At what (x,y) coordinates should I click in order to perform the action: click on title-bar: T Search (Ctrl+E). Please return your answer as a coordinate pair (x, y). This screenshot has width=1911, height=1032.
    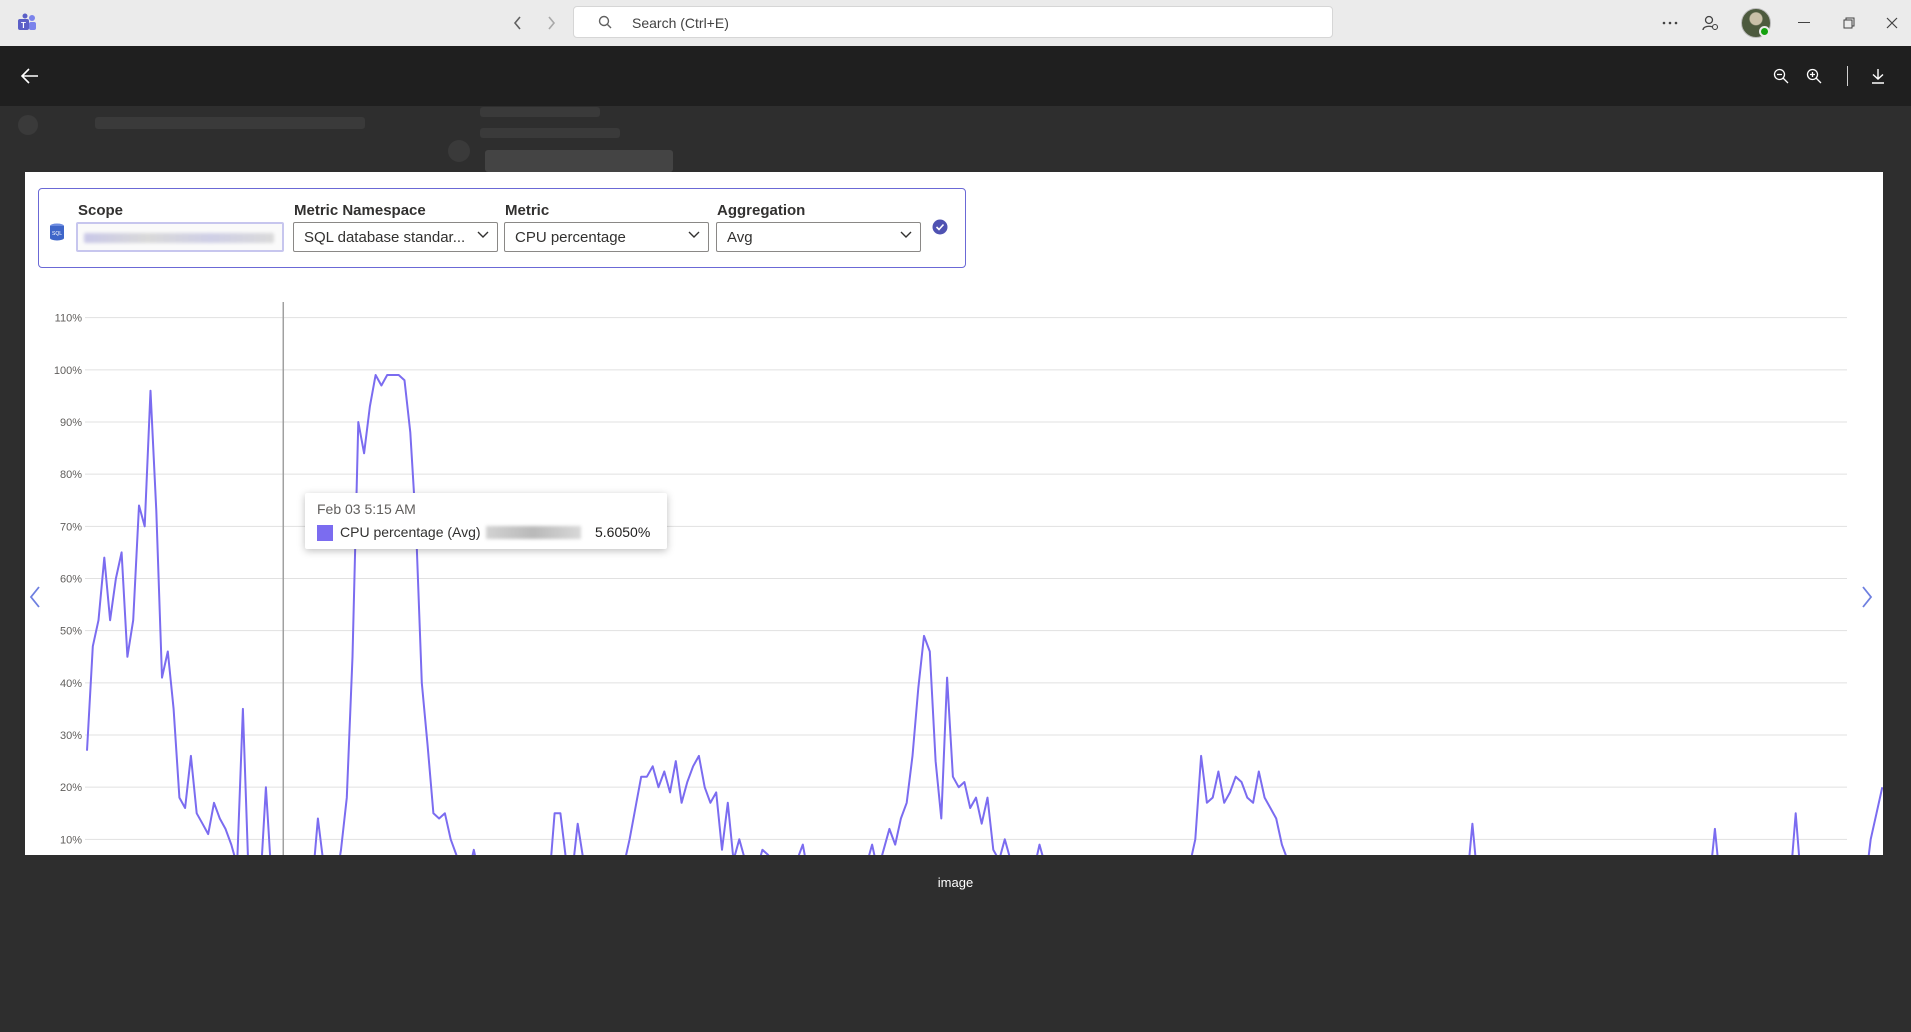
    Looking at the image, I should click on (955, 23).